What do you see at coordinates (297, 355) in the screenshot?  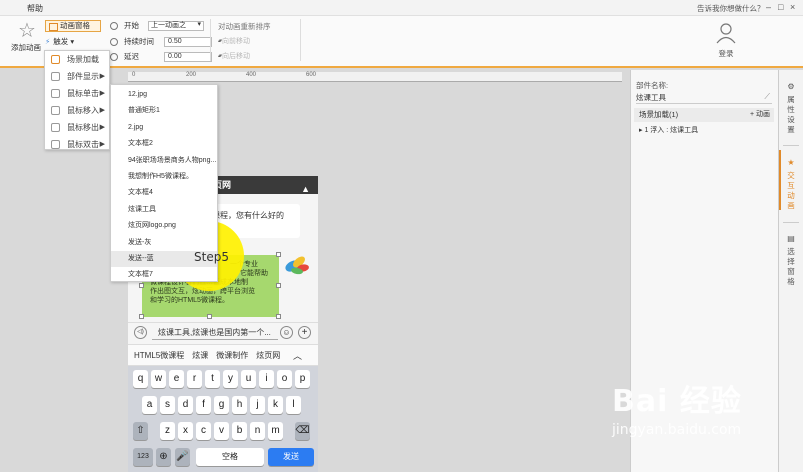 I see `chevron-up-icon: ︿` at bounding box center [297, 355].